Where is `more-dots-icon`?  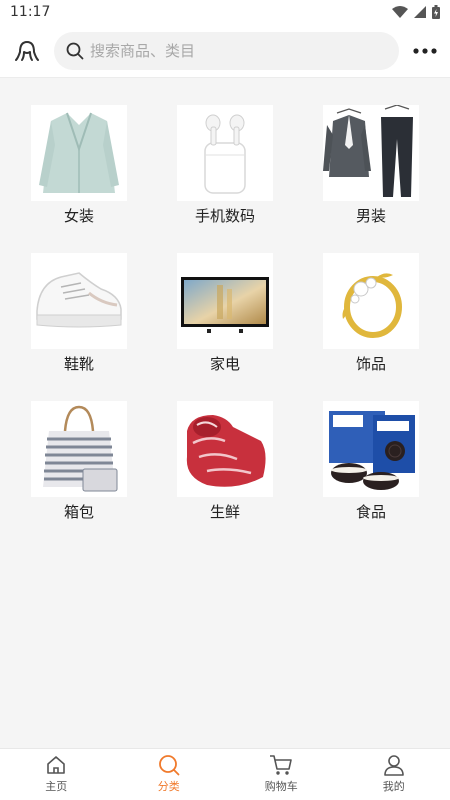 more-dots-icon is located at coordinates (424, 50).